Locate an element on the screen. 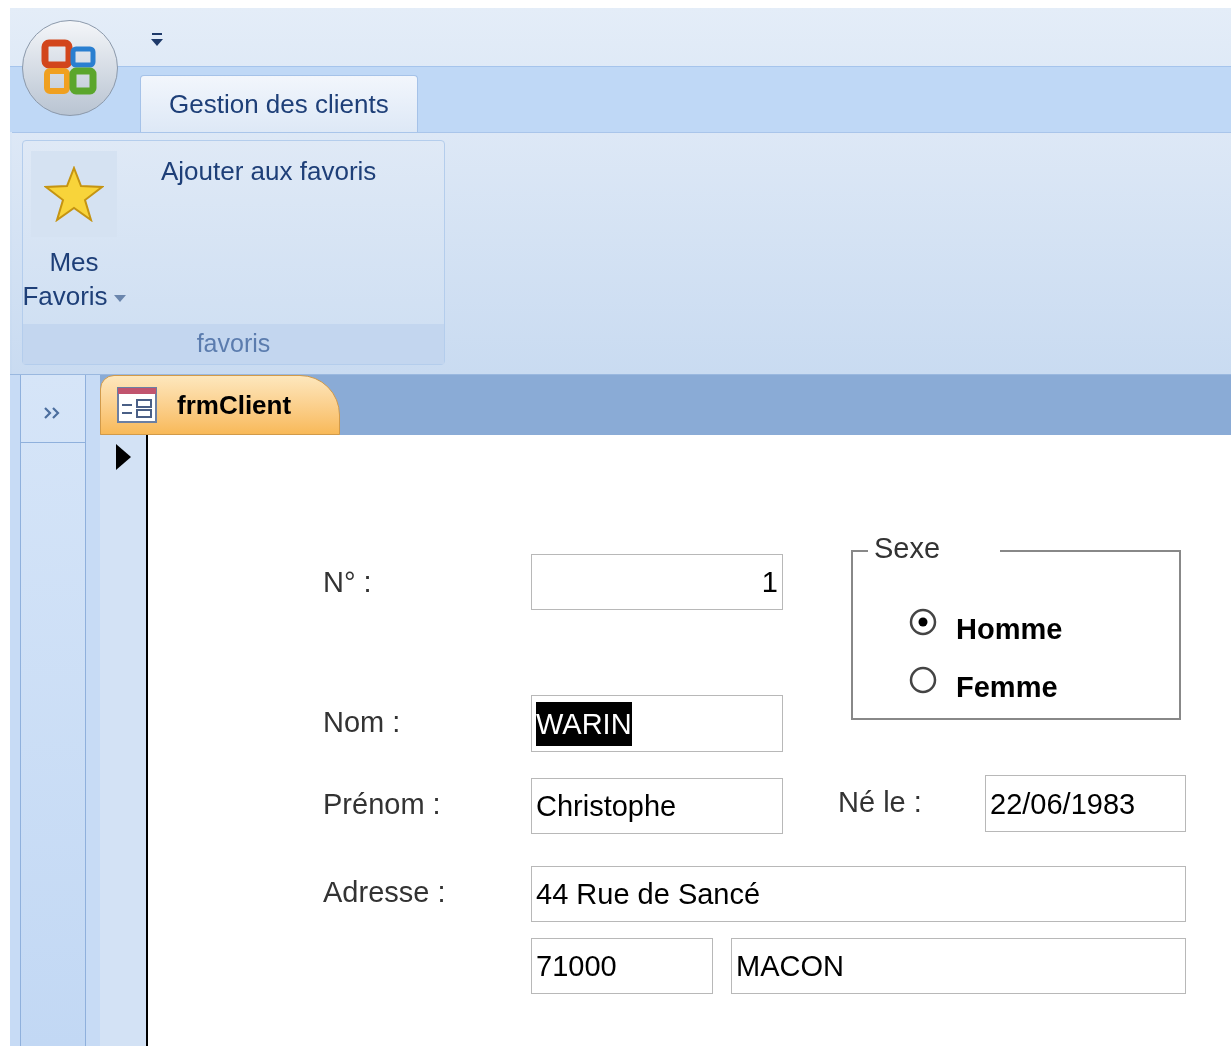 The image size is (1231, 1046). text-field: 71000 is located at coordinates (622, 966).